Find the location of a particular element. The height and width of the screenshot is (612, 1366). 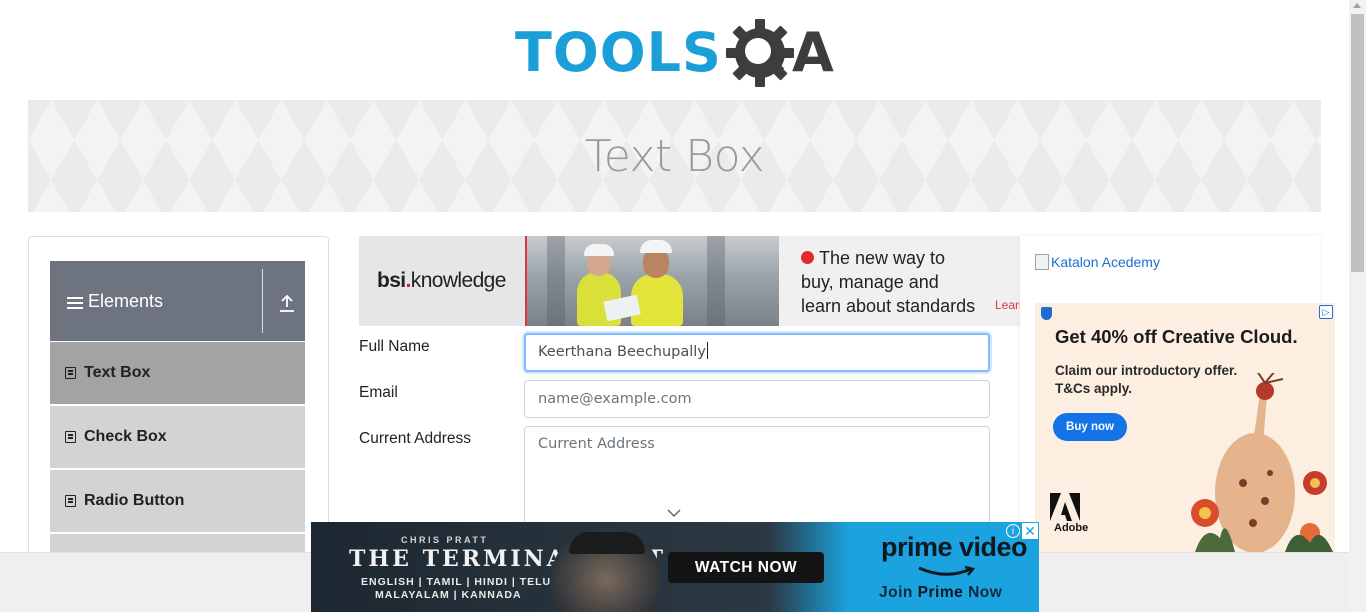

chevron-down-icon is located at coordinates (674, 513).